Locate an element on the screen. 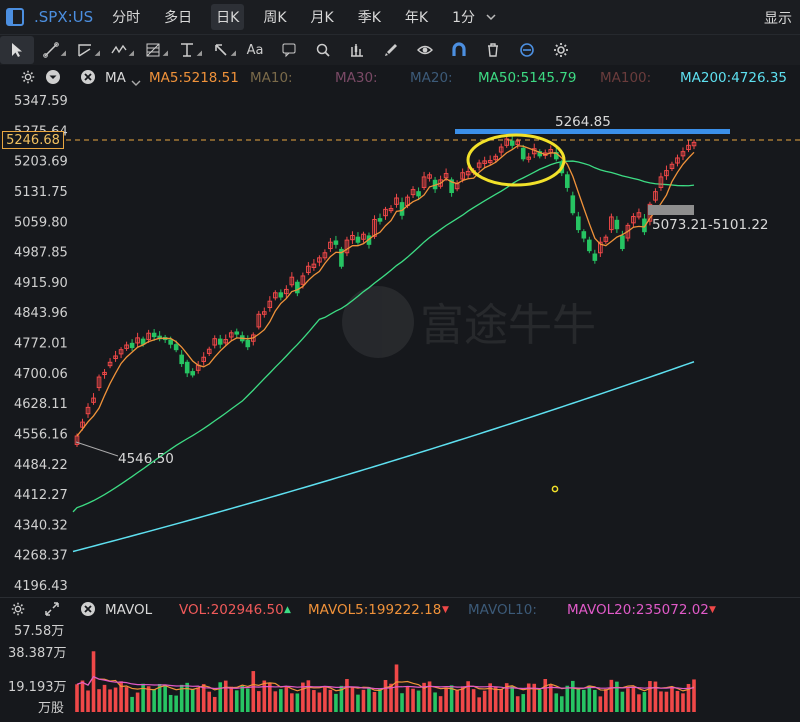  brush-icon is located at coordinates (391, 50).